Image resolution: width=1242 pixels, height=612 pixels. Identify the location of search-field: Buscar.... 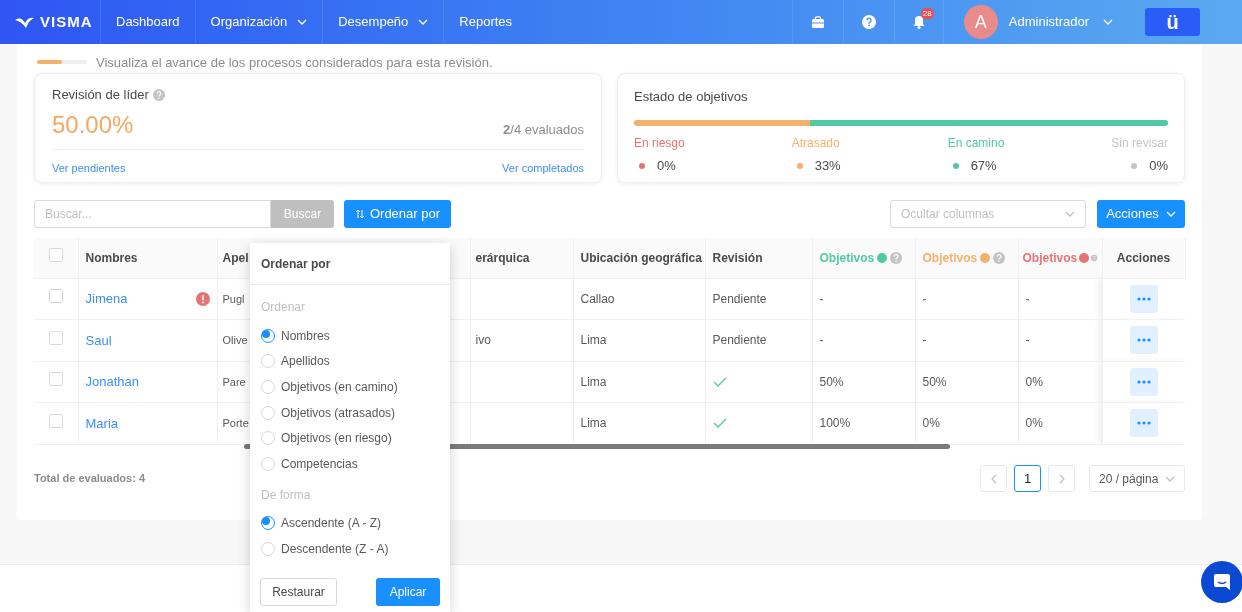
(152, 214).